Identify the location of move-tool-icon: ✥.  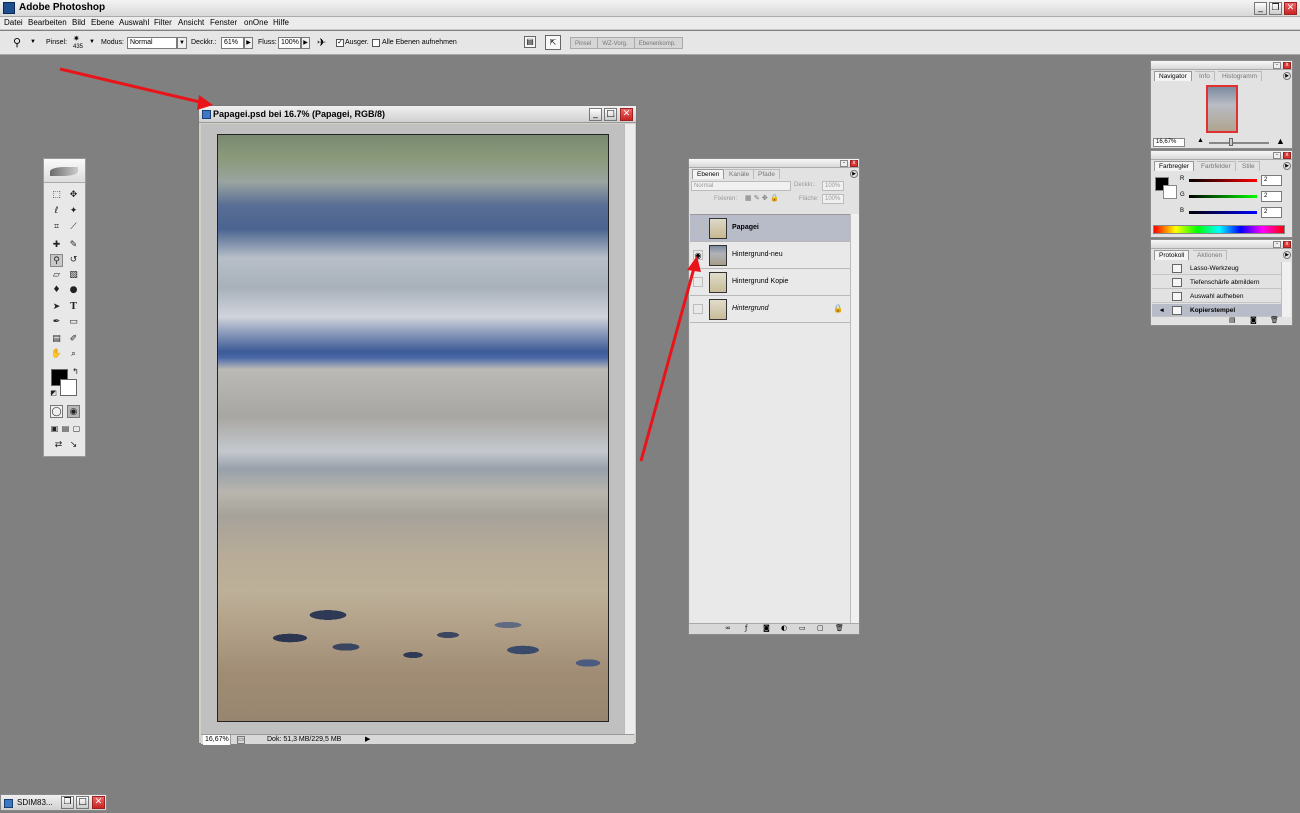
(73, 195).